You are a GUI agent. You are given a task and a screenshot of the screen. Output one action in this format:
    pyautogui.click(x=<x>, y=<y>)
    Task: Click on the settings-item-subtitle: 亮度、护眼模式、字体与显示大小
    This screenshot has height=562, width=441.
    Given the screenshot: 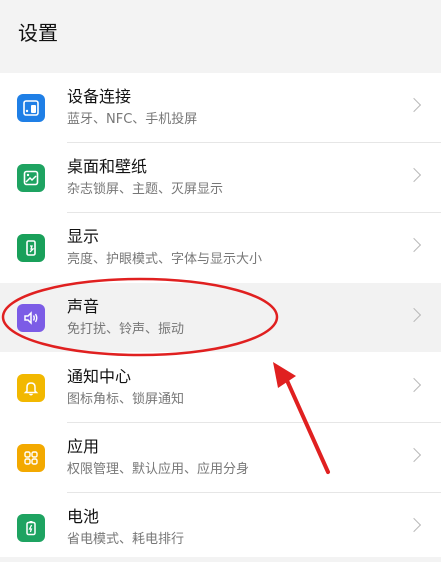 What is the action you would take?
    pyautogui.click(x=165, y=259)
    